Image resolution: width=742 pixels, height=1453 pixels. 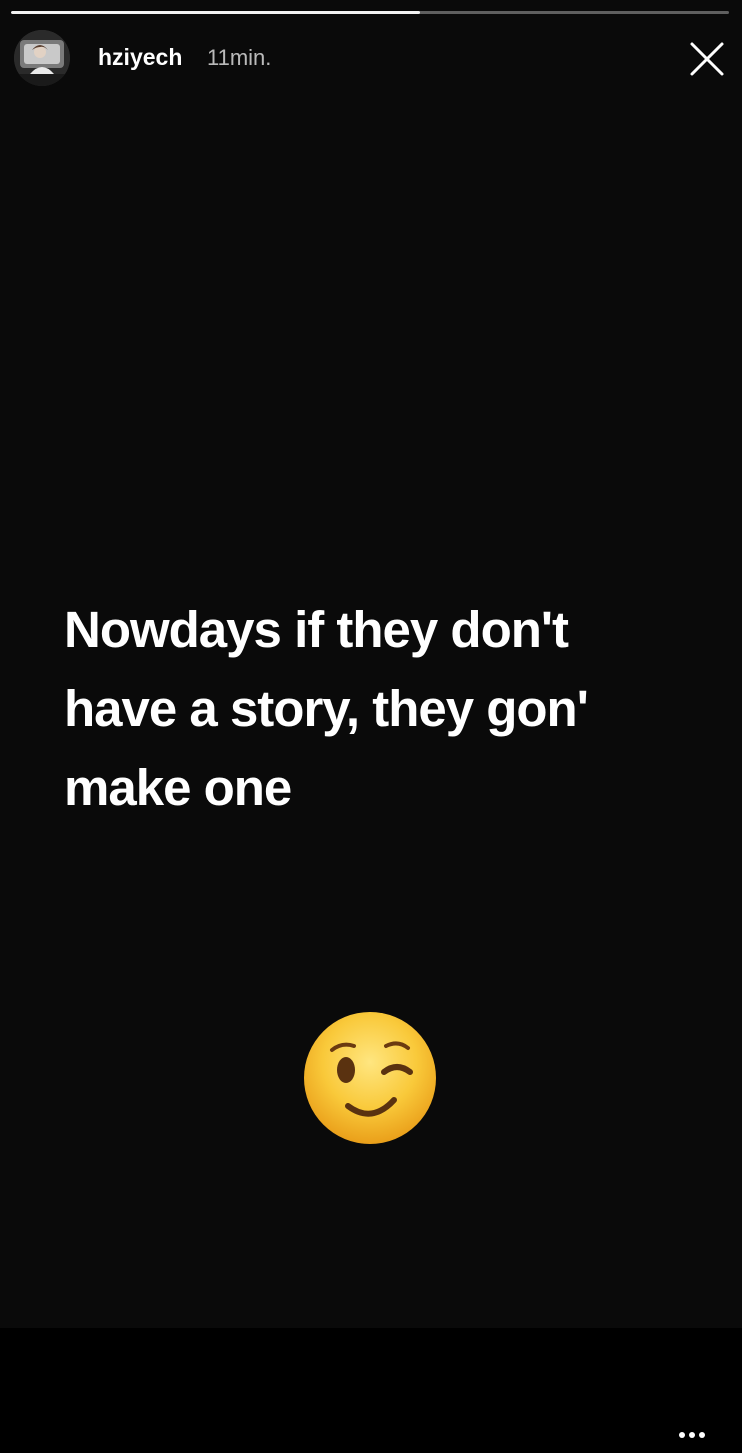 I want to click on close-button, so click(x=707, y=59).